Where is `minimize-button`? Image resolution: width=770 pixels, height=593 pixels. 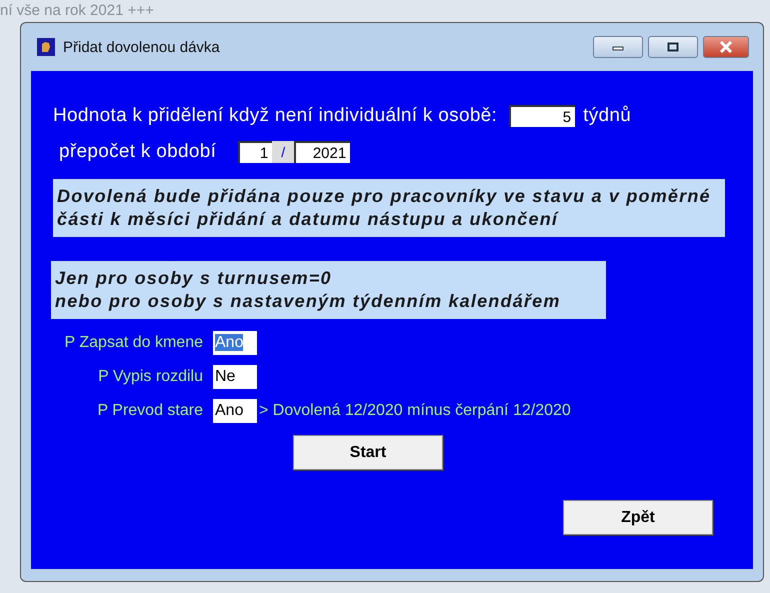 minimize-button is located at coordinates (618, 47).